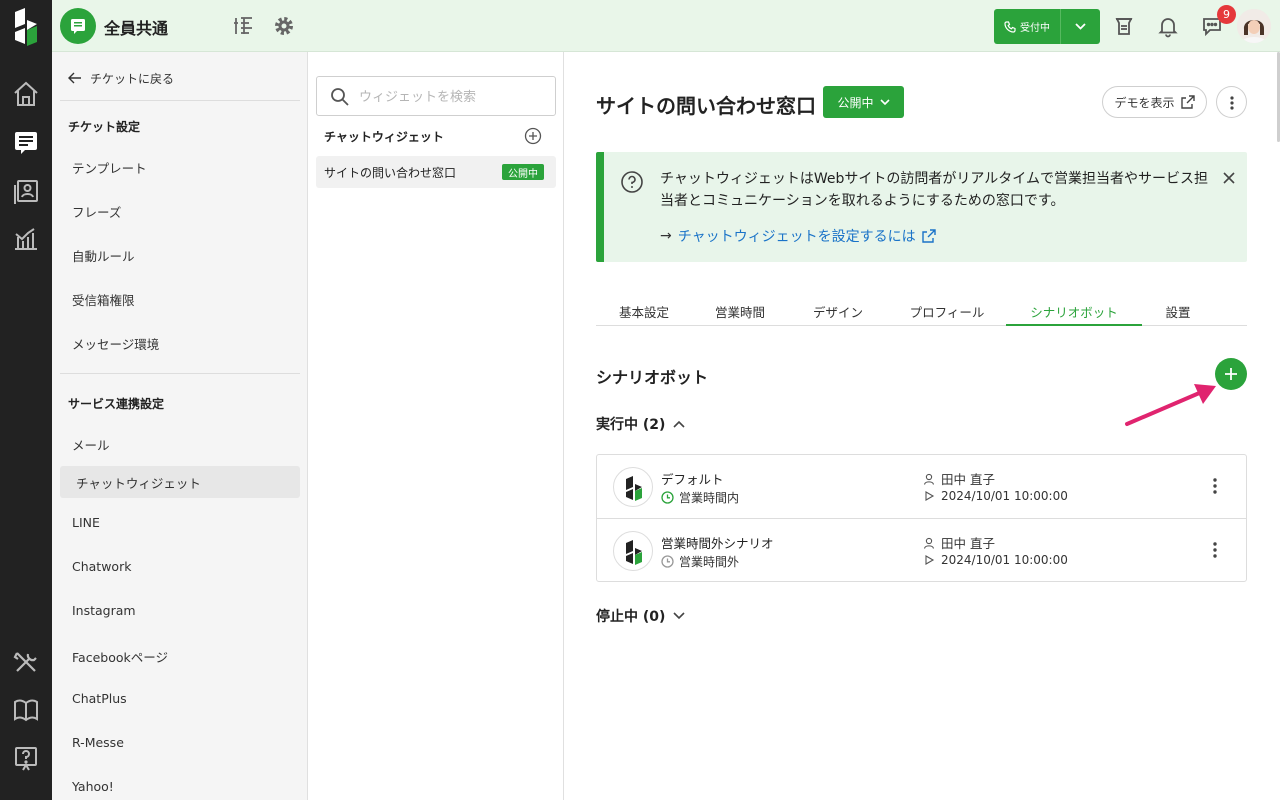  I want to click on user-avatar, so click(1254, 26).